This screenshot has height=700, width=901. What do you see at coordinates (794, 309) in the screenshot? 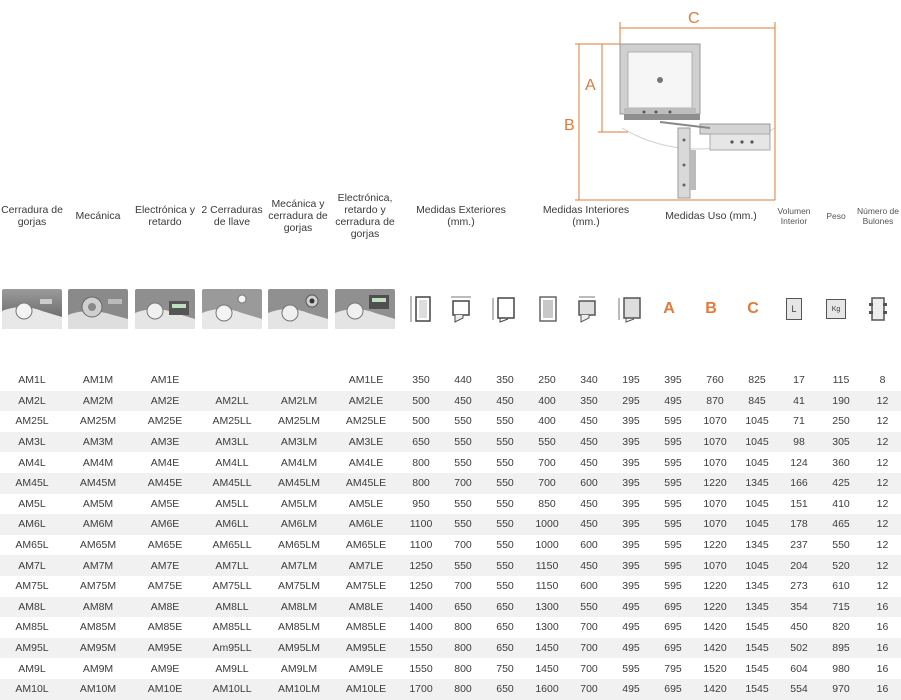
I see `volume-icon-label: L` at bounding box center [794, 309].